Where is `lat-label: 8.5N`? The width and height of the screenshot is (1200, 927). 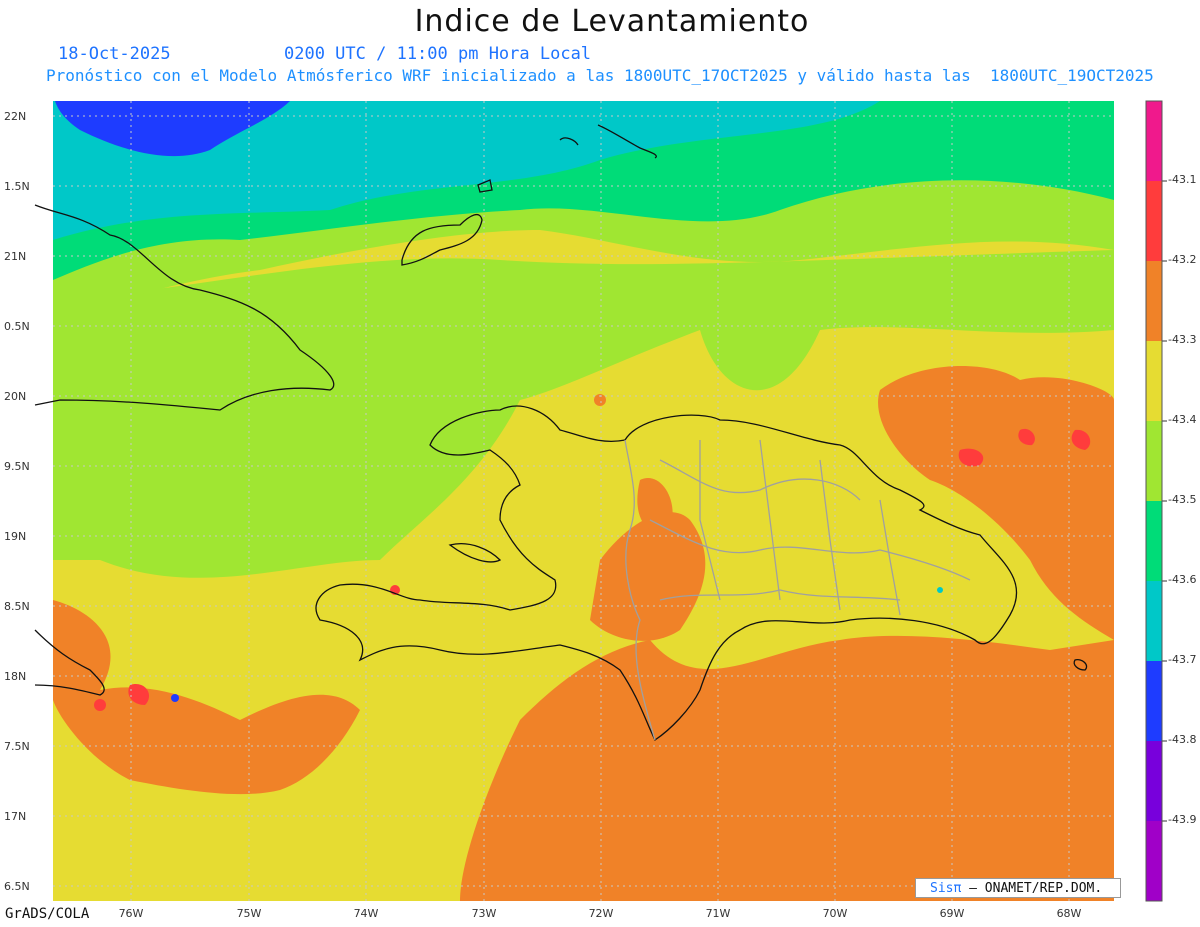
lat-label: 8.5N is located at coordinates (17, 606).